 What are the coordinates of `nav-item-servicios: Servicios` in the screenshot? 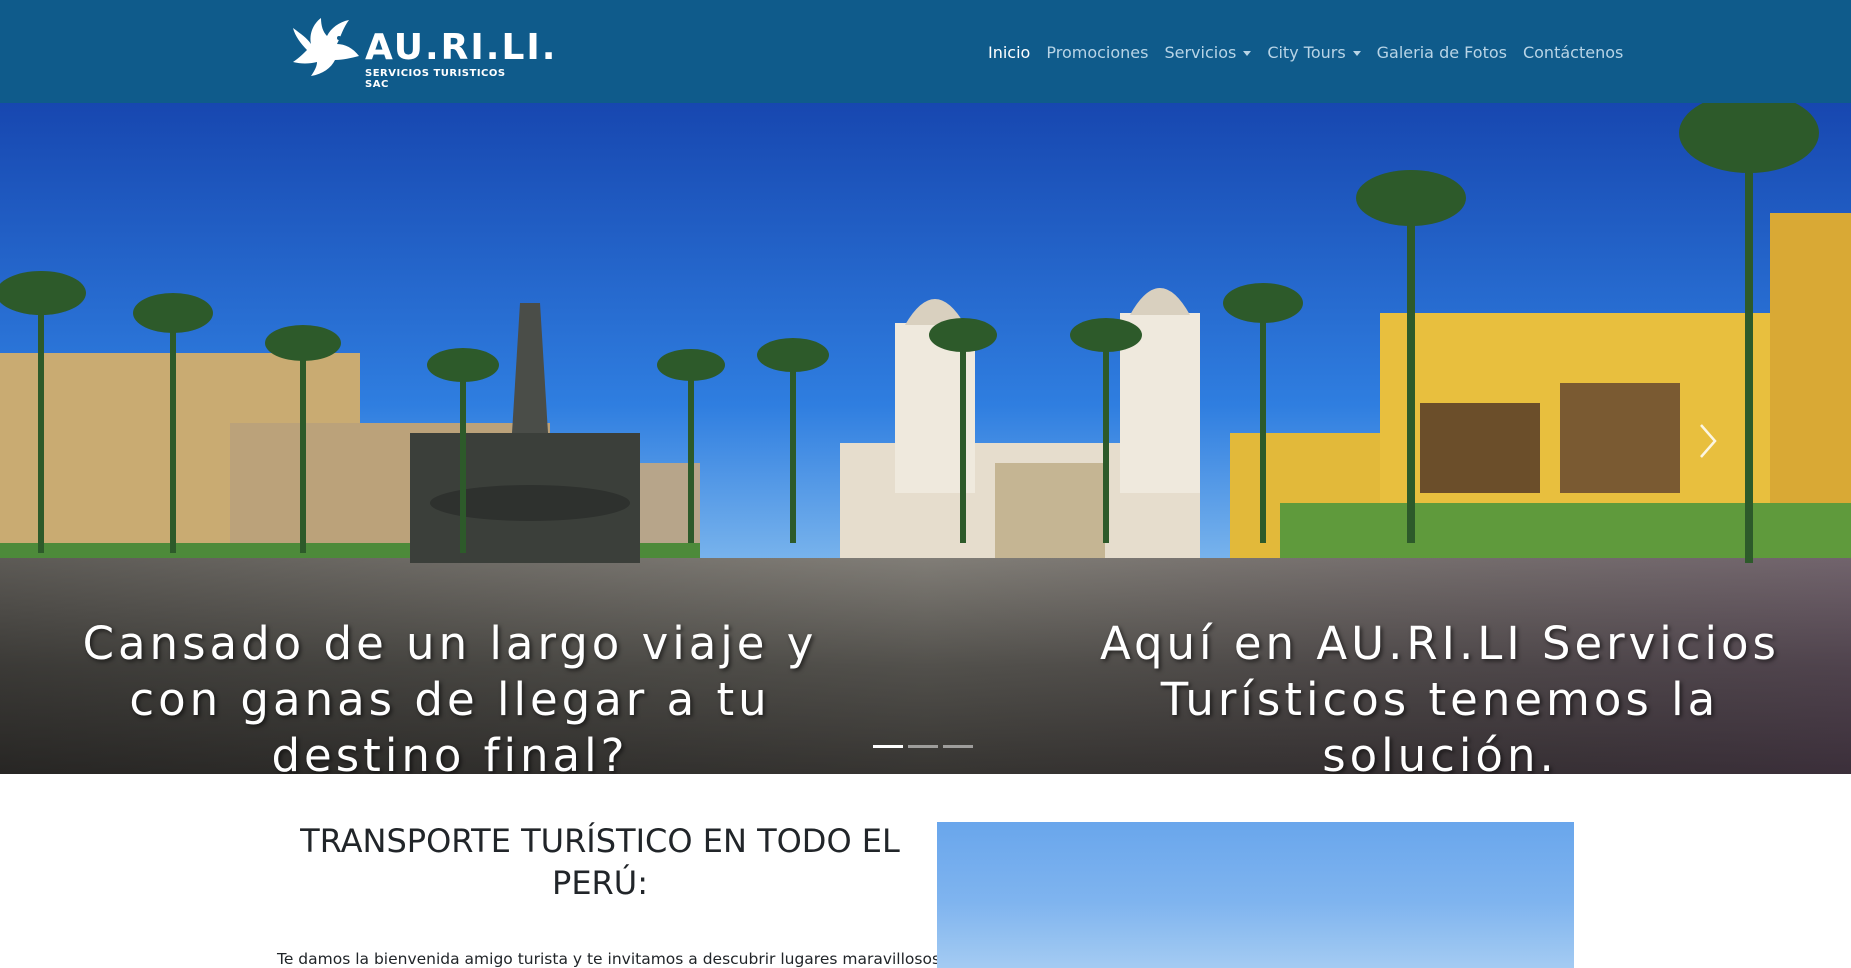 It's located at (1208, 52).